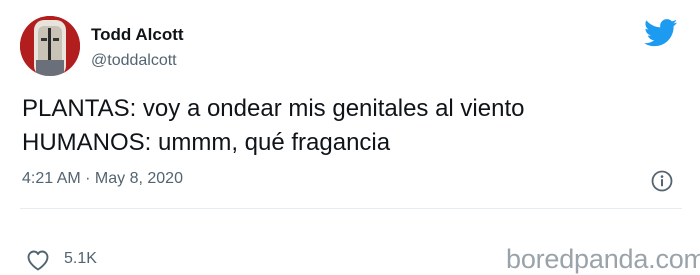 The height and width of the screenshot is (275, 700). I want to click on twitter-bird-icon, so click(661, 33).